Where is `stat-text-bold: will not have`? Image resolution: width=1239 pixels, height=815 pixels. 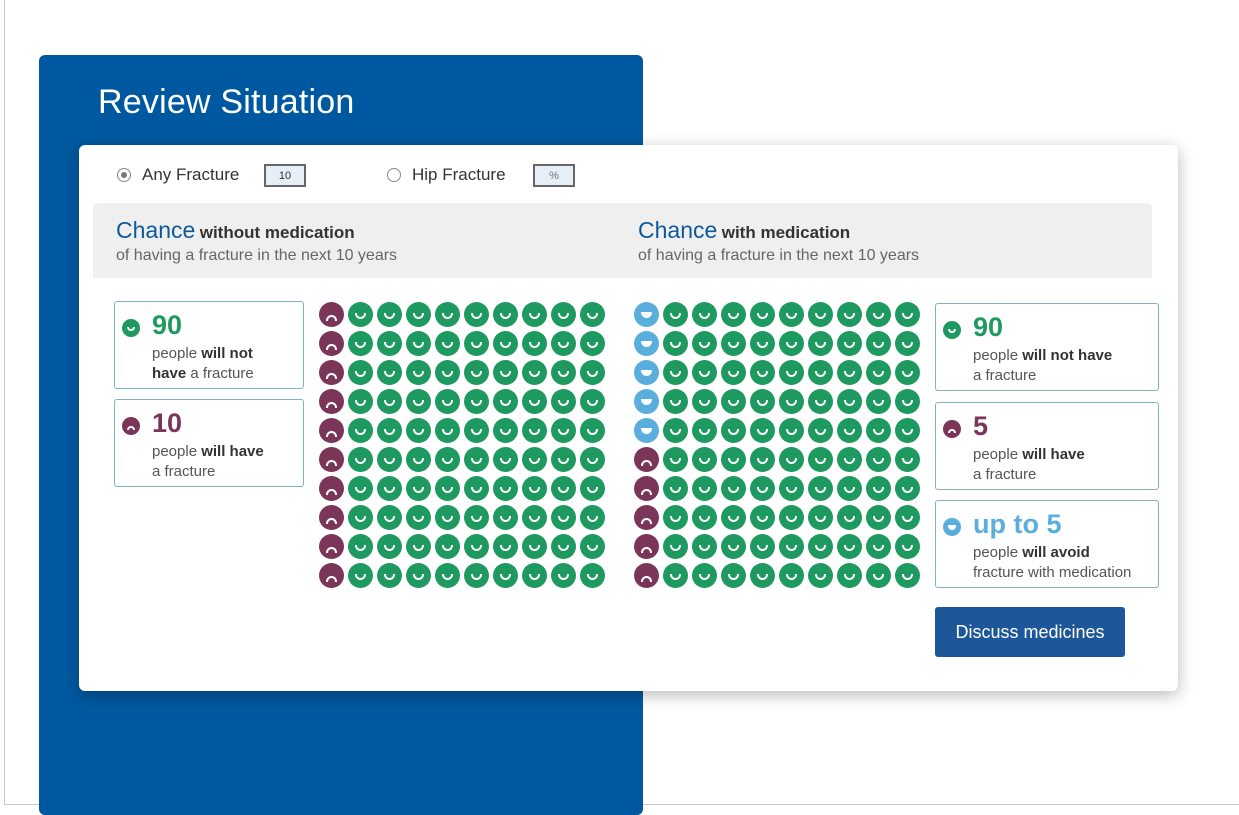 stat-text-bold: will not have is located at coordinates (1067, 355).